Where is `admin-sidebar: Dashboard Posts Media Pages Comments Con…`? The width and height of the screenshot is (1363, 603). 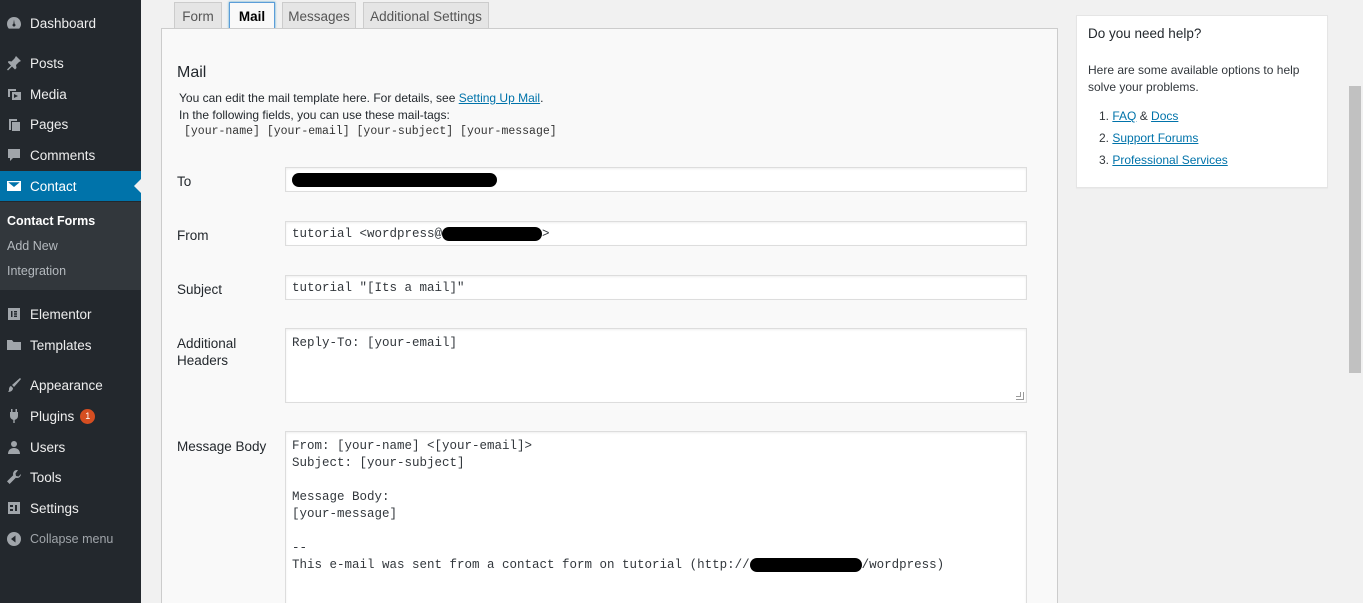 admin-sidebar: Dashboard Posts Media Pages Comments Con… is located at coordinates (70, 301).